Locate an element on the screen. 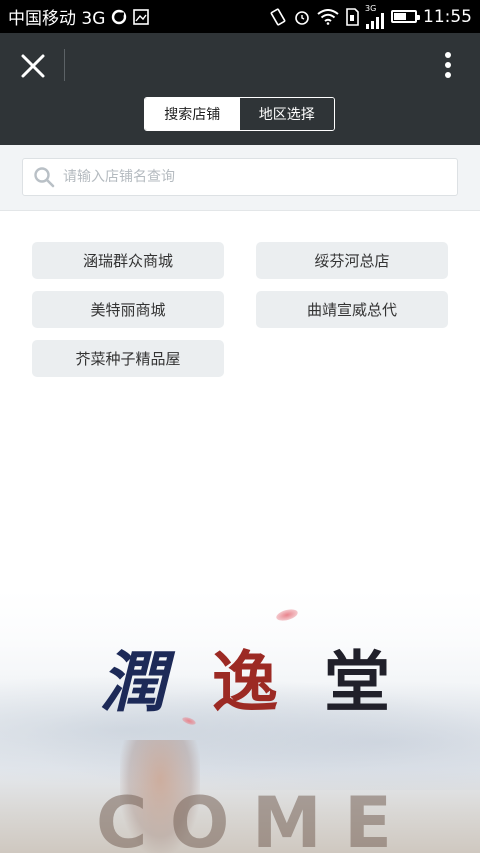 This screenshot has height=853, width=480. store-item: 芥菜种子精品屋 is located at coordinates (128, 358).